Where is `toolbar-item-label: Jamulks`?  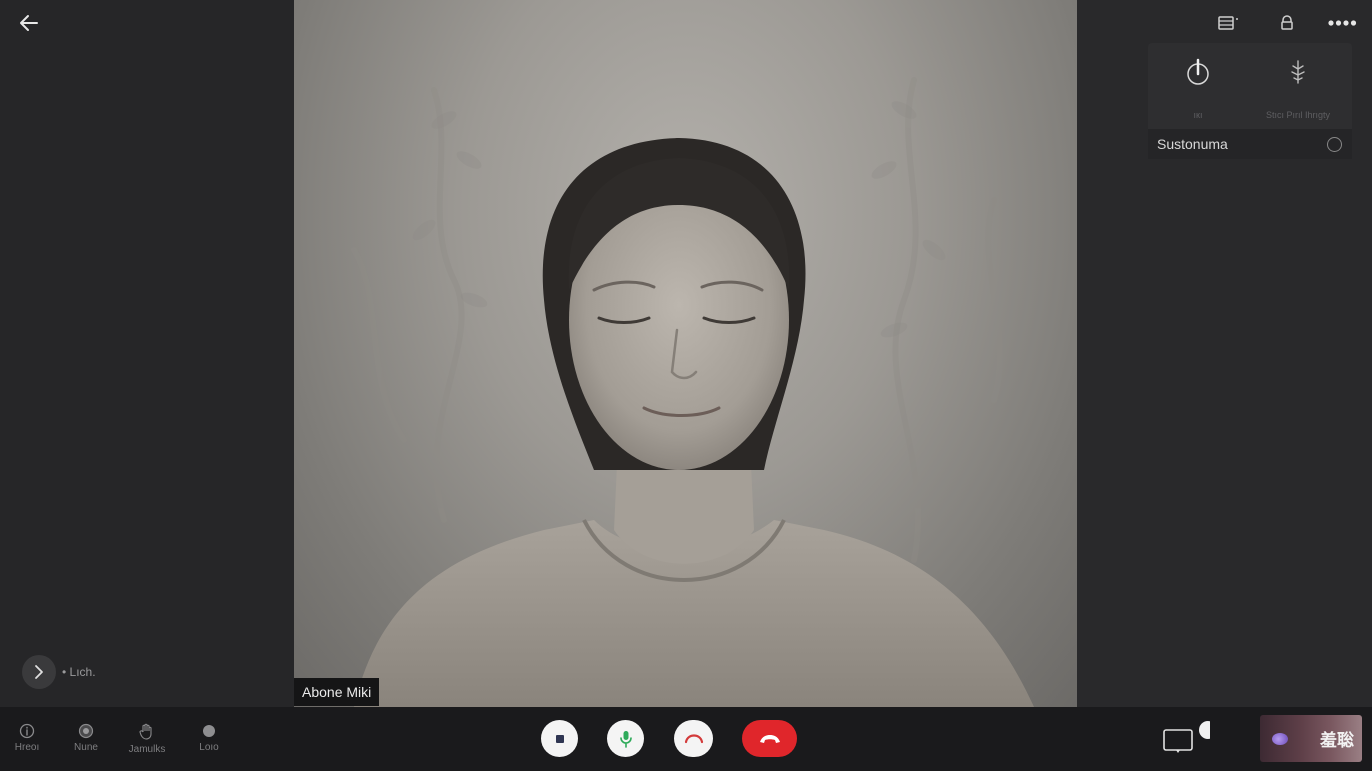
toolbar-item-label: Jamulks is located at coordinates (147, 749).